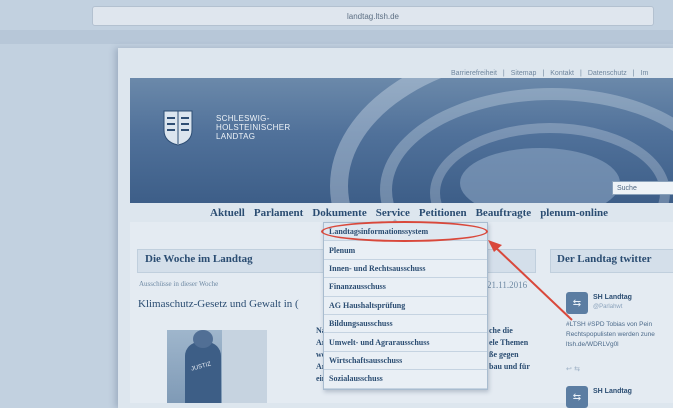 The image size is (673, 408). I want to click on browser-url-bar: landtag.ltsh.de, so click(373, 16).